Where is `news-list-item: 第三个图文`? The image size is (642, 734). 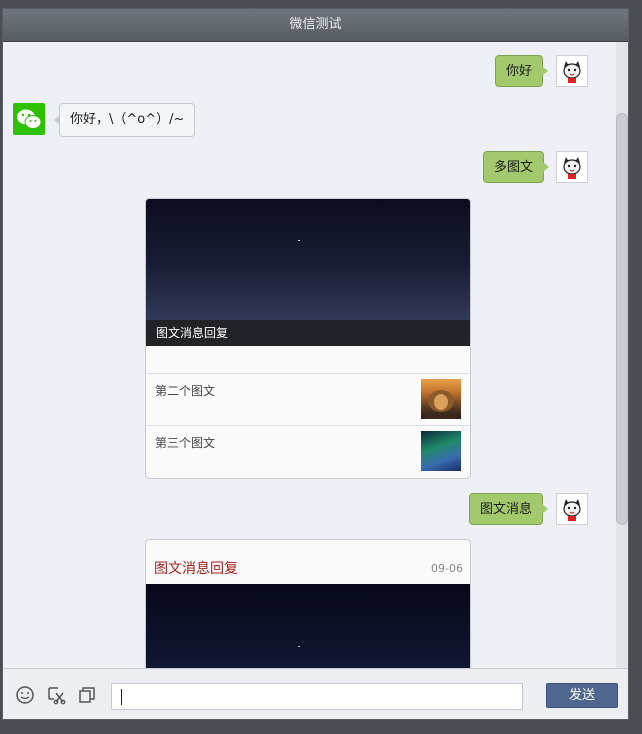
news-list-item: 第三个图文 is located at coordinates (308, 451).